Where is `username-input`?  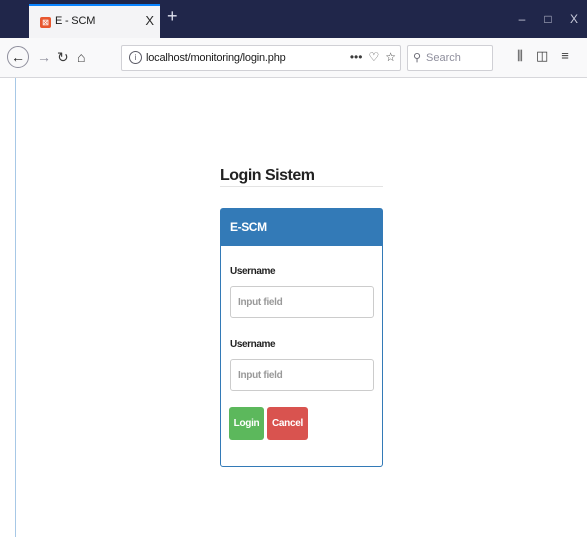
username-input is located at coordinates (302, 302).